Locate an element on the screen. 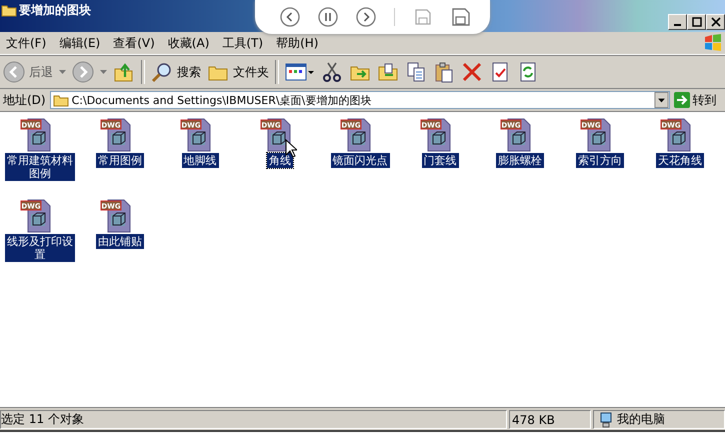 The width and height of the screenshot is (725, 447). pause-icon is located at coordinates (328, 17).